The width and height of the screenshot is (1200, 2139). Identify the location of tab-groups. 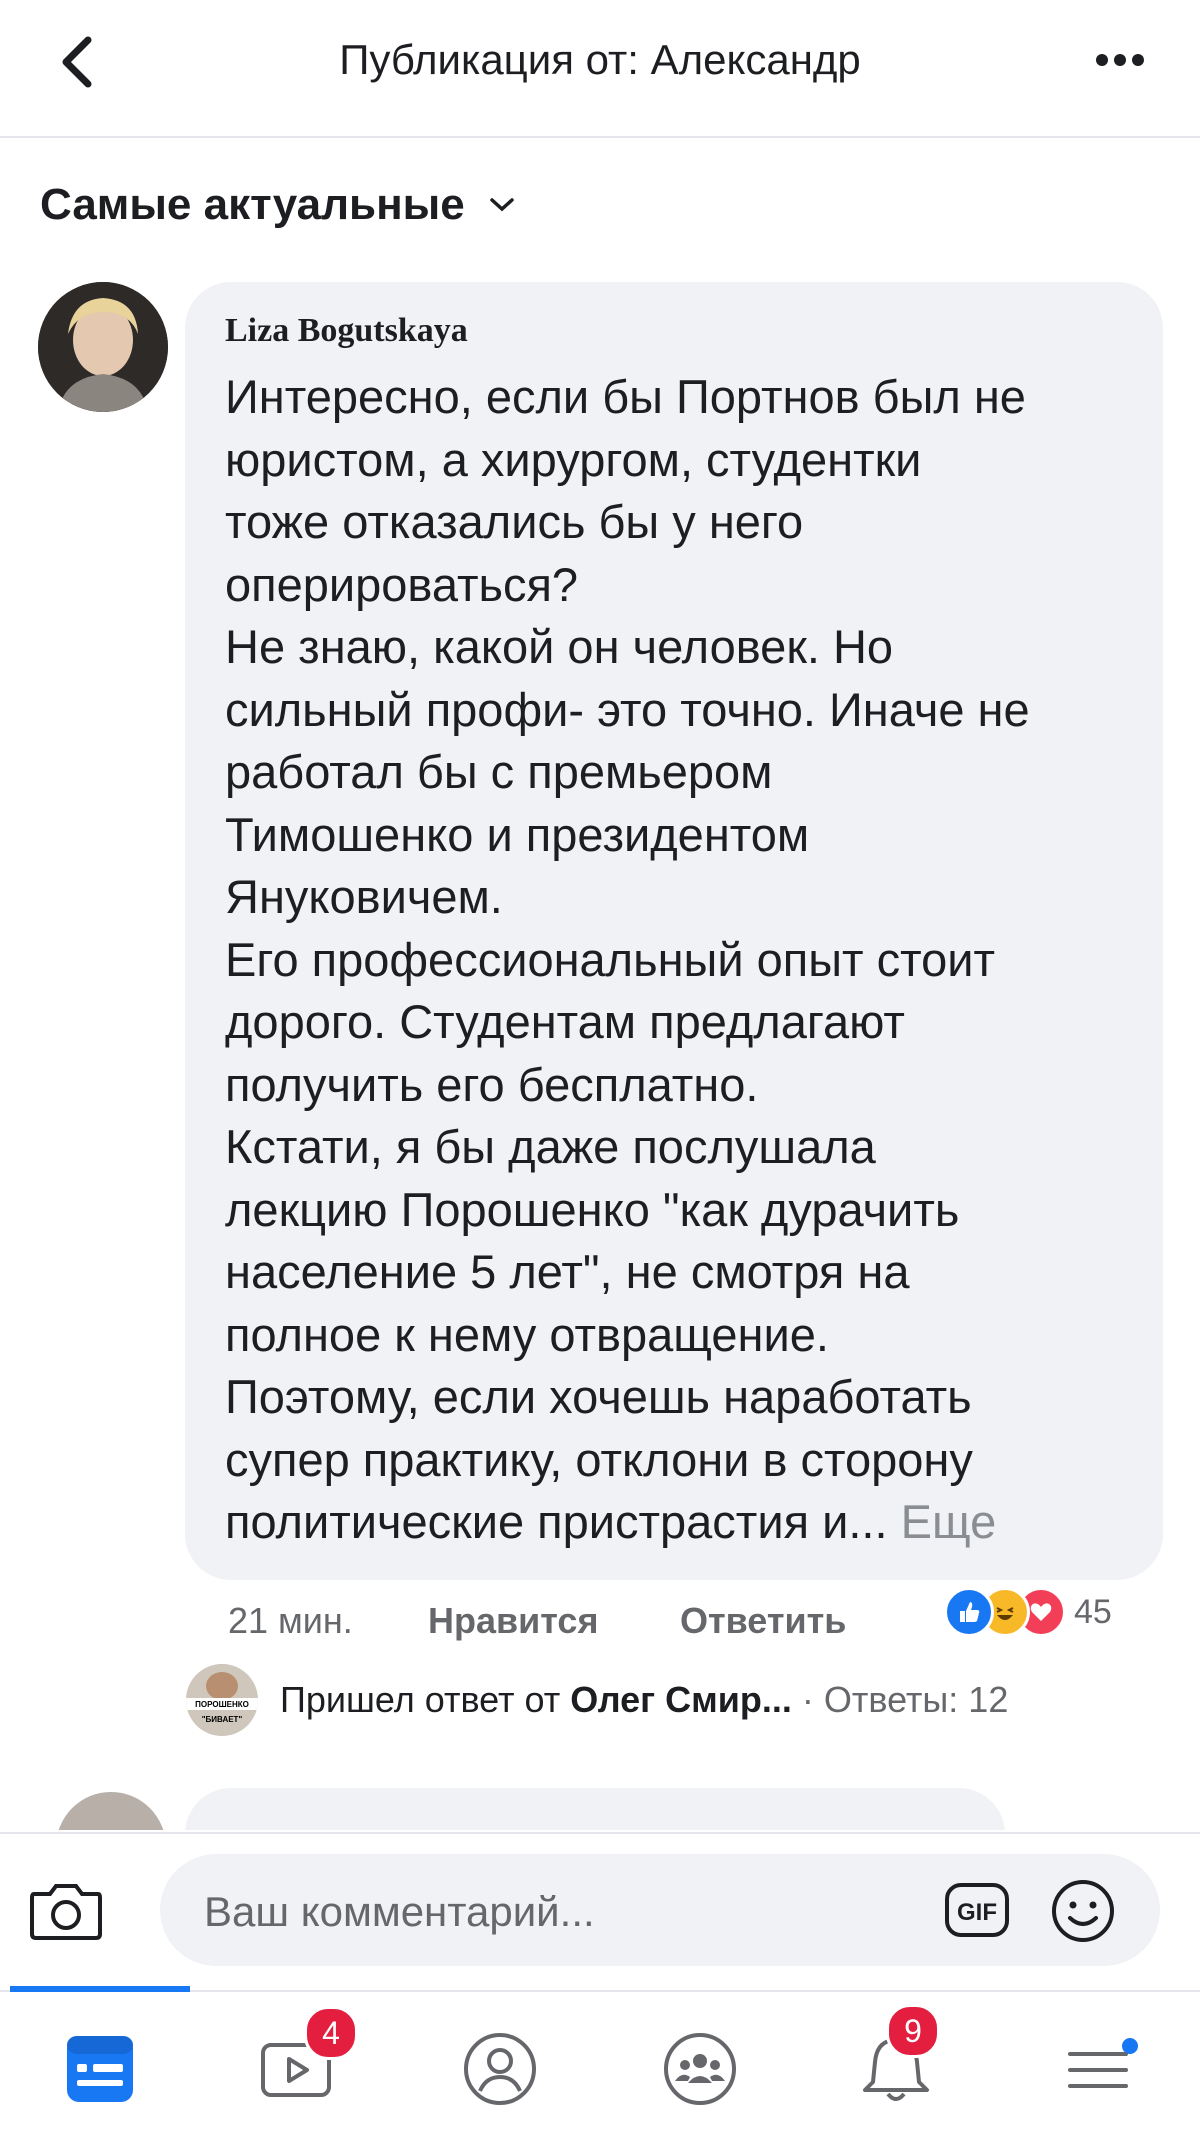
(700, 2069).